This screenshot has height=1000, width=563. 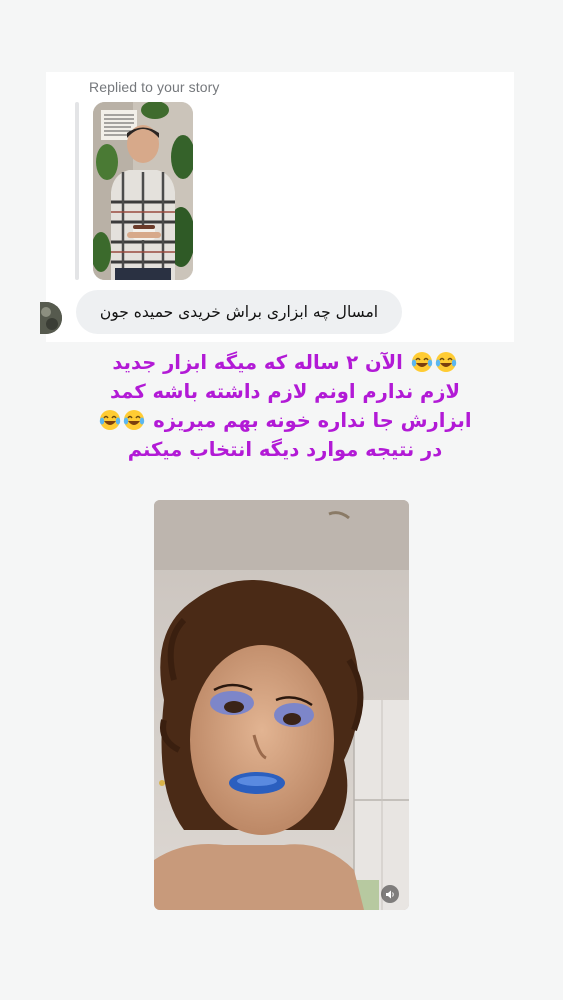 I want to click on story-photo, so click(x=143, y=191).